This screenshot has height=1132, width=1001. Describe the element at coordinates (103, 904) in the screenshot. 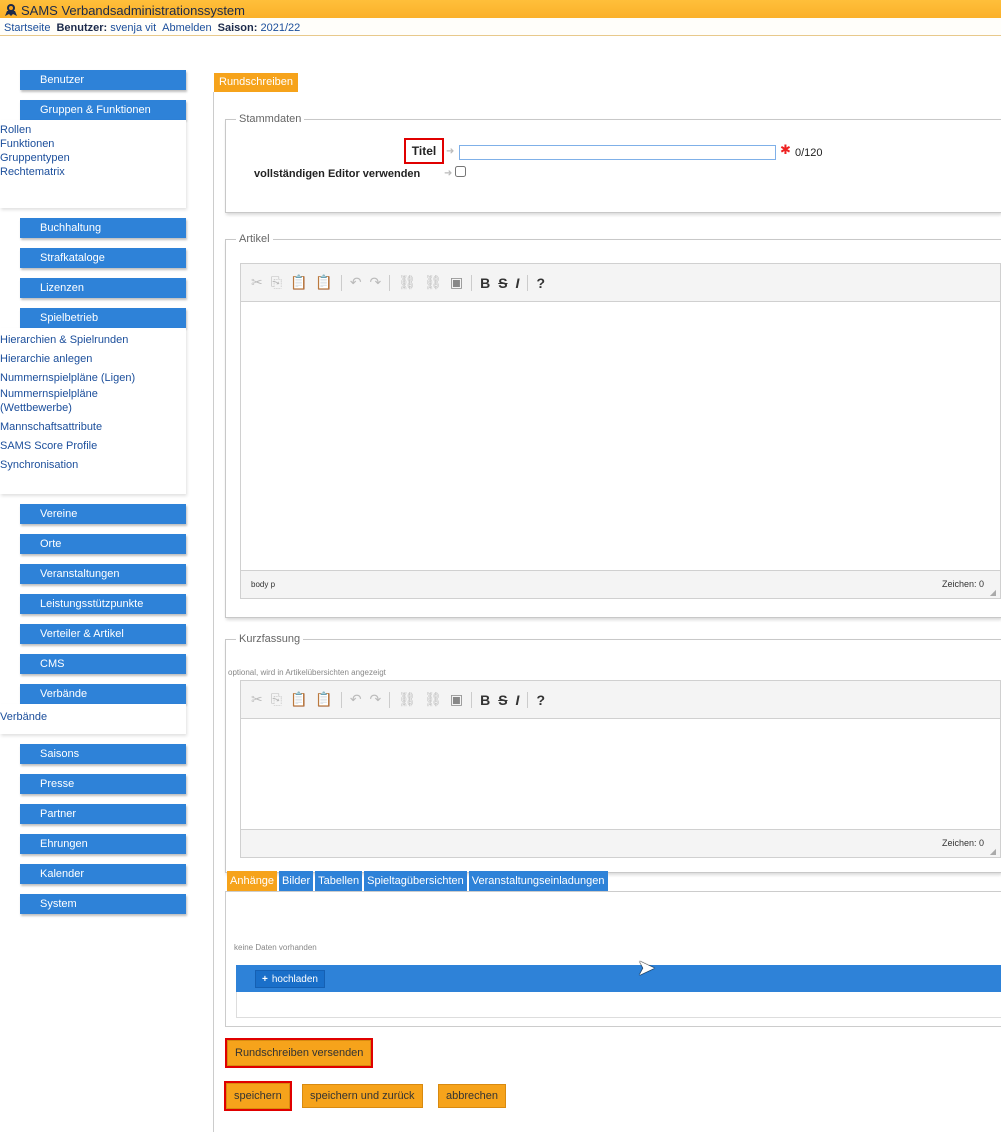

I see `sidebar-item-system: System` at that location.